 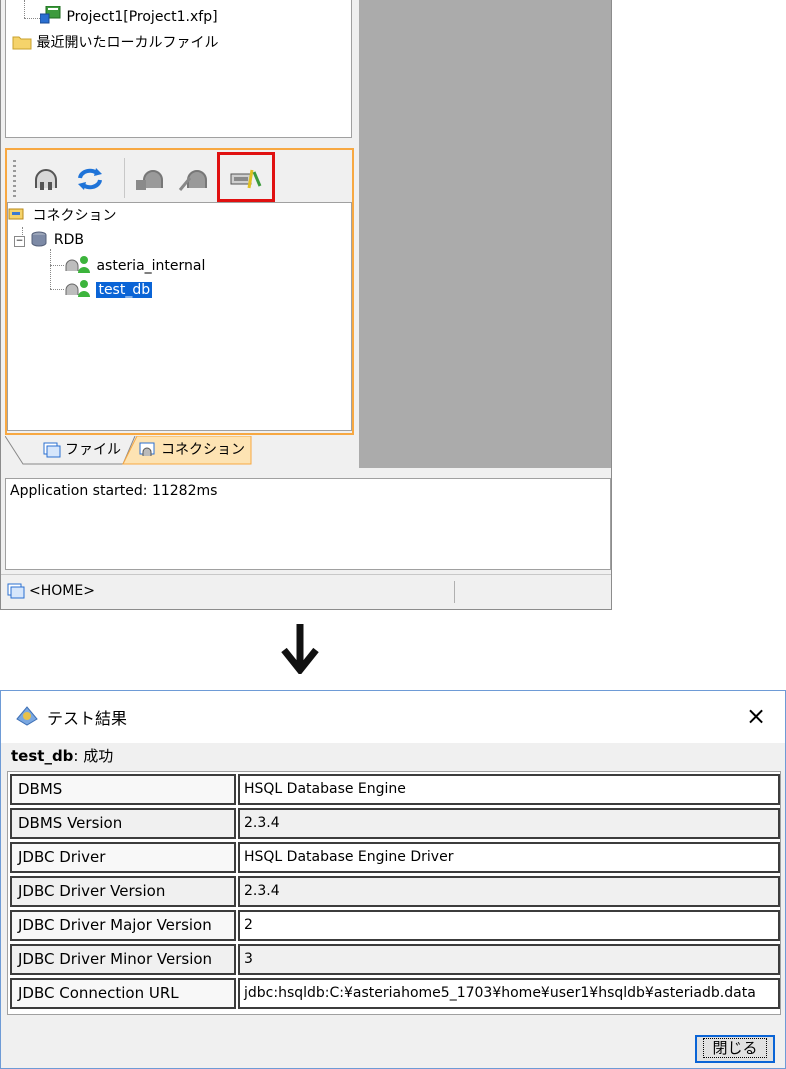 What do you see at coordinates (123, 959) in the screenshot?
I see `row-key: JDBC Driver Minor Version` at bounding box center [123, 959].